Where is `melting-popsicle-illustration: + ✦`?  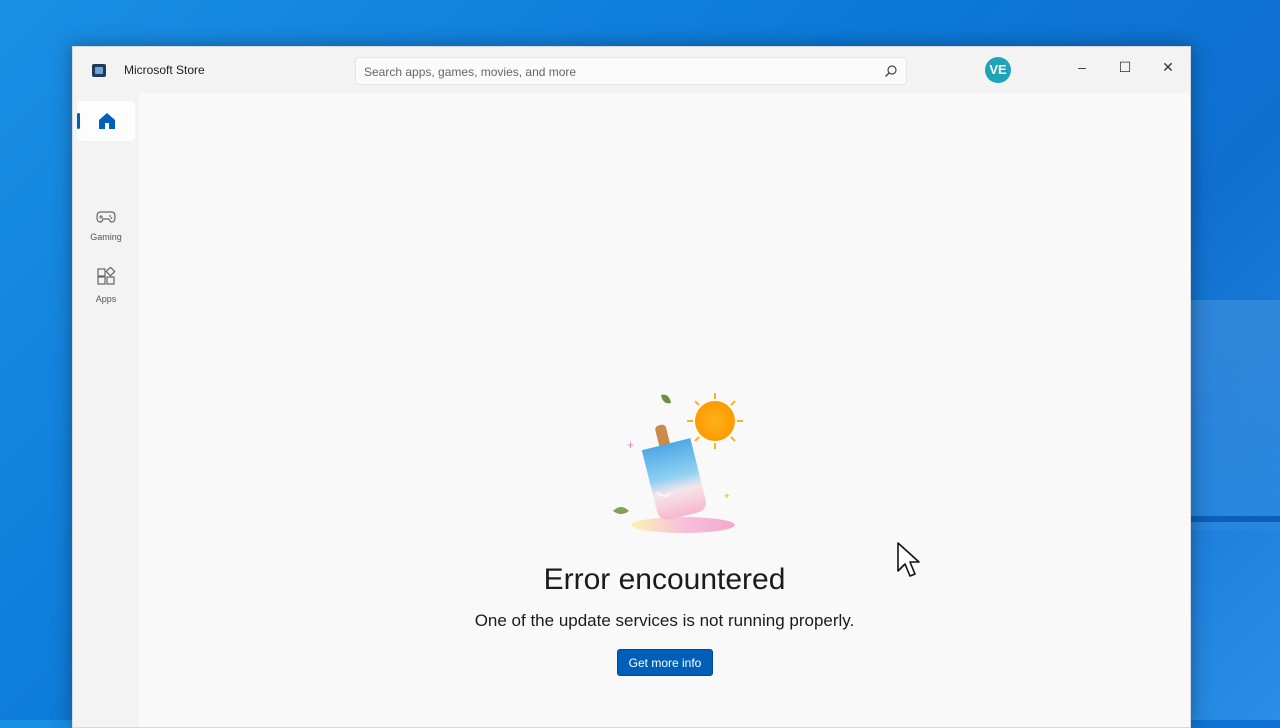
melting-popsicle-illustration: + ✦ is located at coordinates (678, 463).